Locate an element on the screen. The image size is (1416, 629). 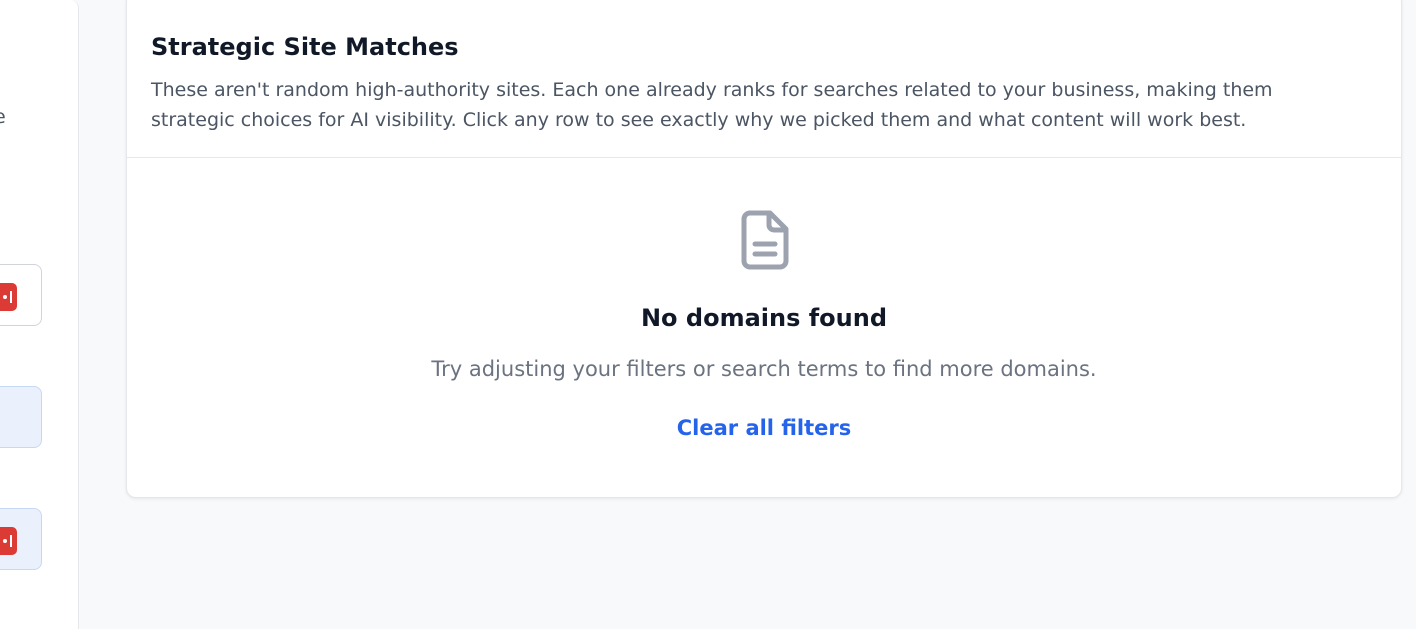
left-panel-card is located at coordinates (21, 295).